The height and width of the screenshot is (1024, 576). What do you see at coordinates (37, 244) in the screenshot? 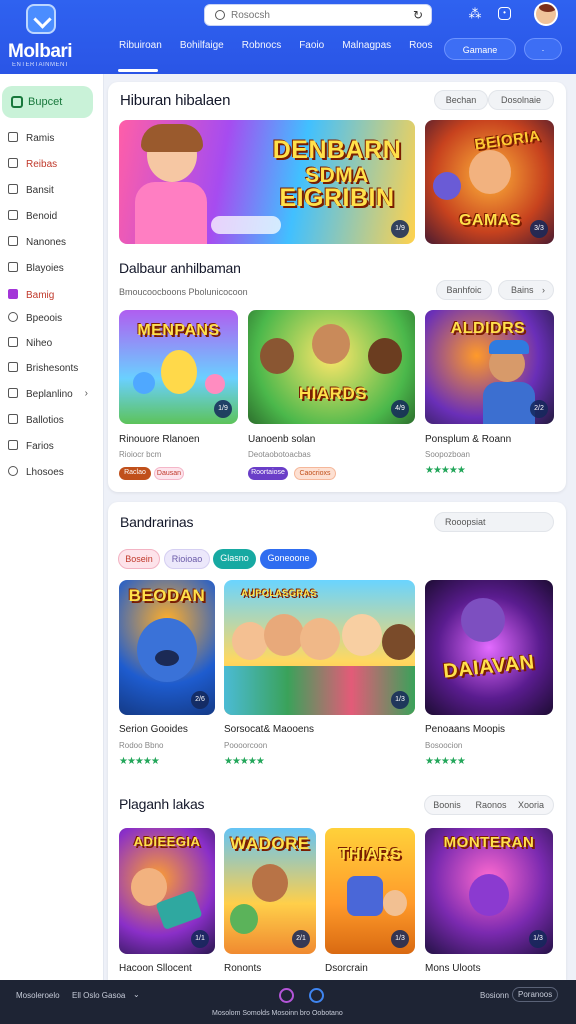
I see `sidebar-item: Nanones` at bounding box center [37, 244].